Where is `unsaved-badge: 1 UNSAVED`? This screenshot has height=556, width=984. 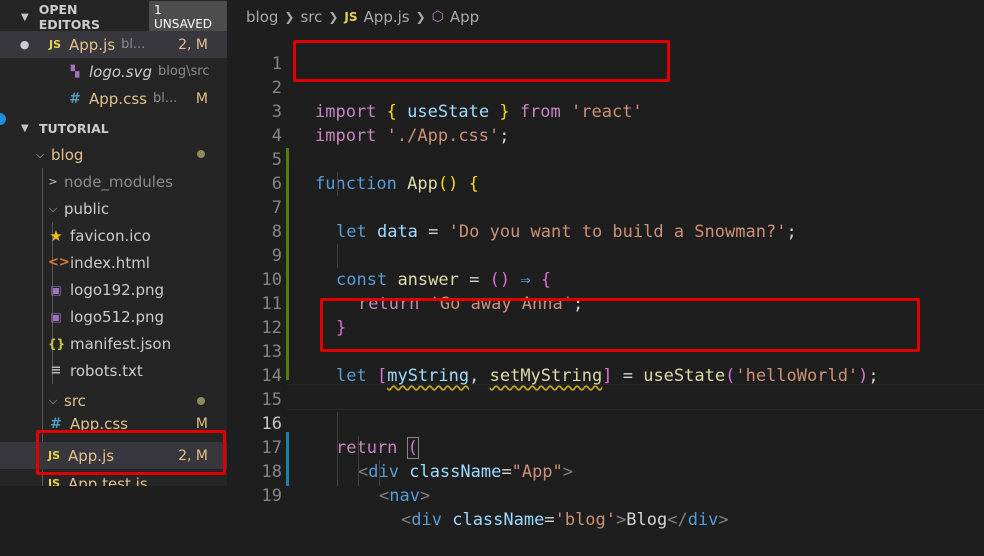
unsaved-badge: 1 UNSAVED is located at coordinates (187, 17).